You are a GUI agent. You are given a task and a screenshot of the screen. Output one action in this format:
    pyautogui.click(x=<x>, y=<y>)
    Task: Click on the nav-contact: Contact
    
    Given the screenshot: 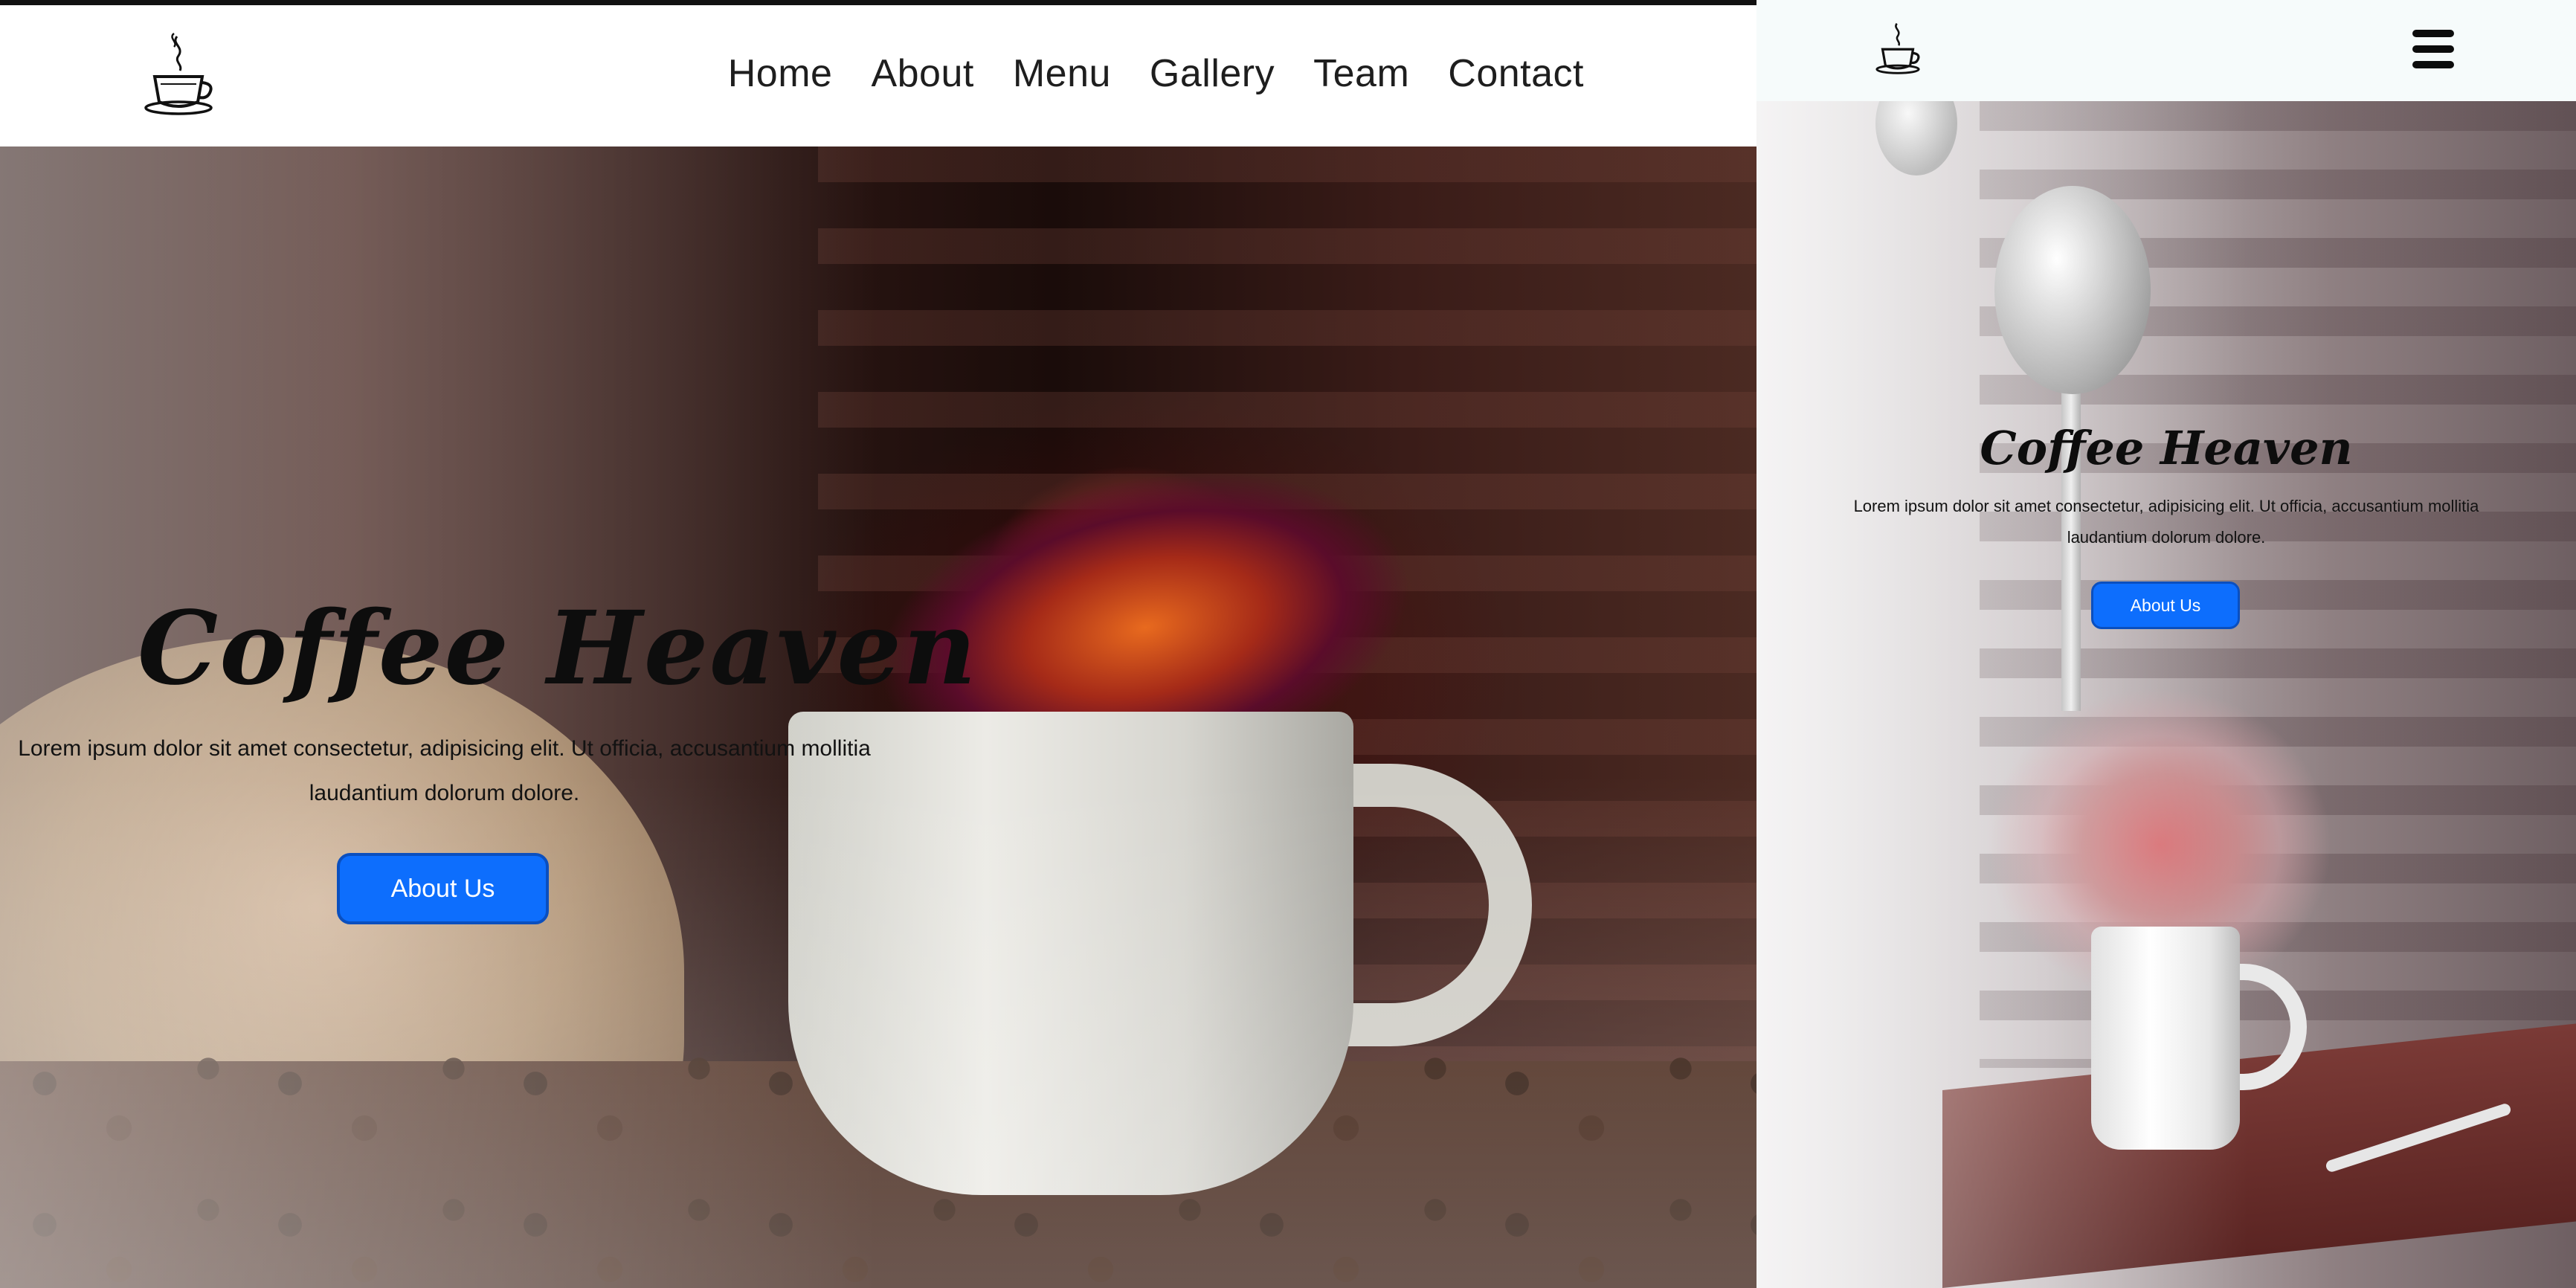 What is the action you would take?
    pyautogui.click(x=1516, y=73)
    